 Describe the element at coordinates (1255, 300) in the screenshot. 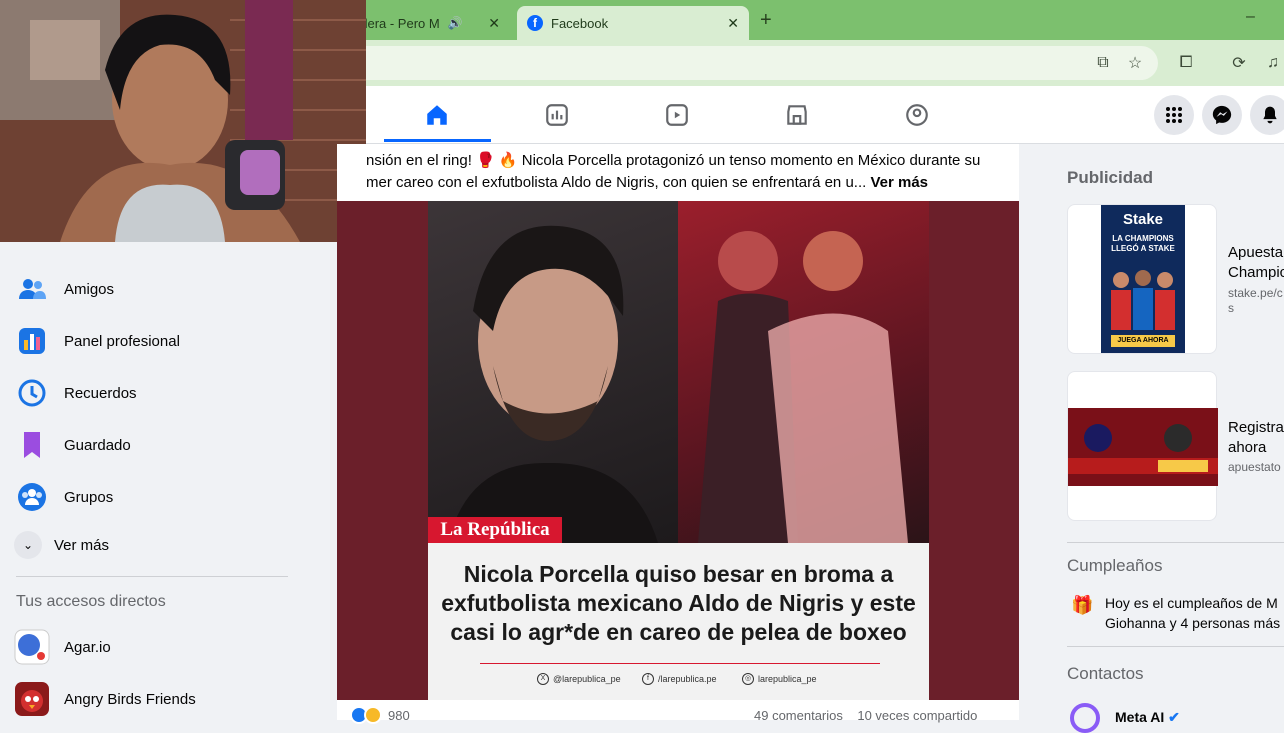

I see `ad-url: stake.pe/c s` at that location.